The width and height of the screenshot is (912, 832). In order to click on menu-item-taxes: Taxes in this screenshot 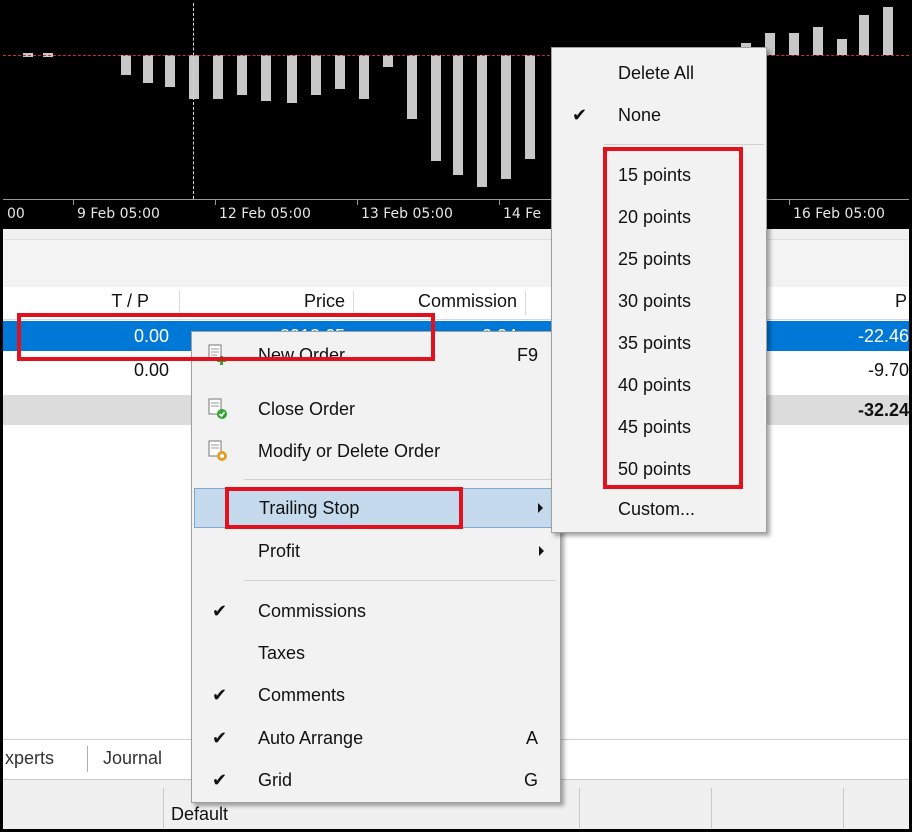, I will do `click(376, 654)`.